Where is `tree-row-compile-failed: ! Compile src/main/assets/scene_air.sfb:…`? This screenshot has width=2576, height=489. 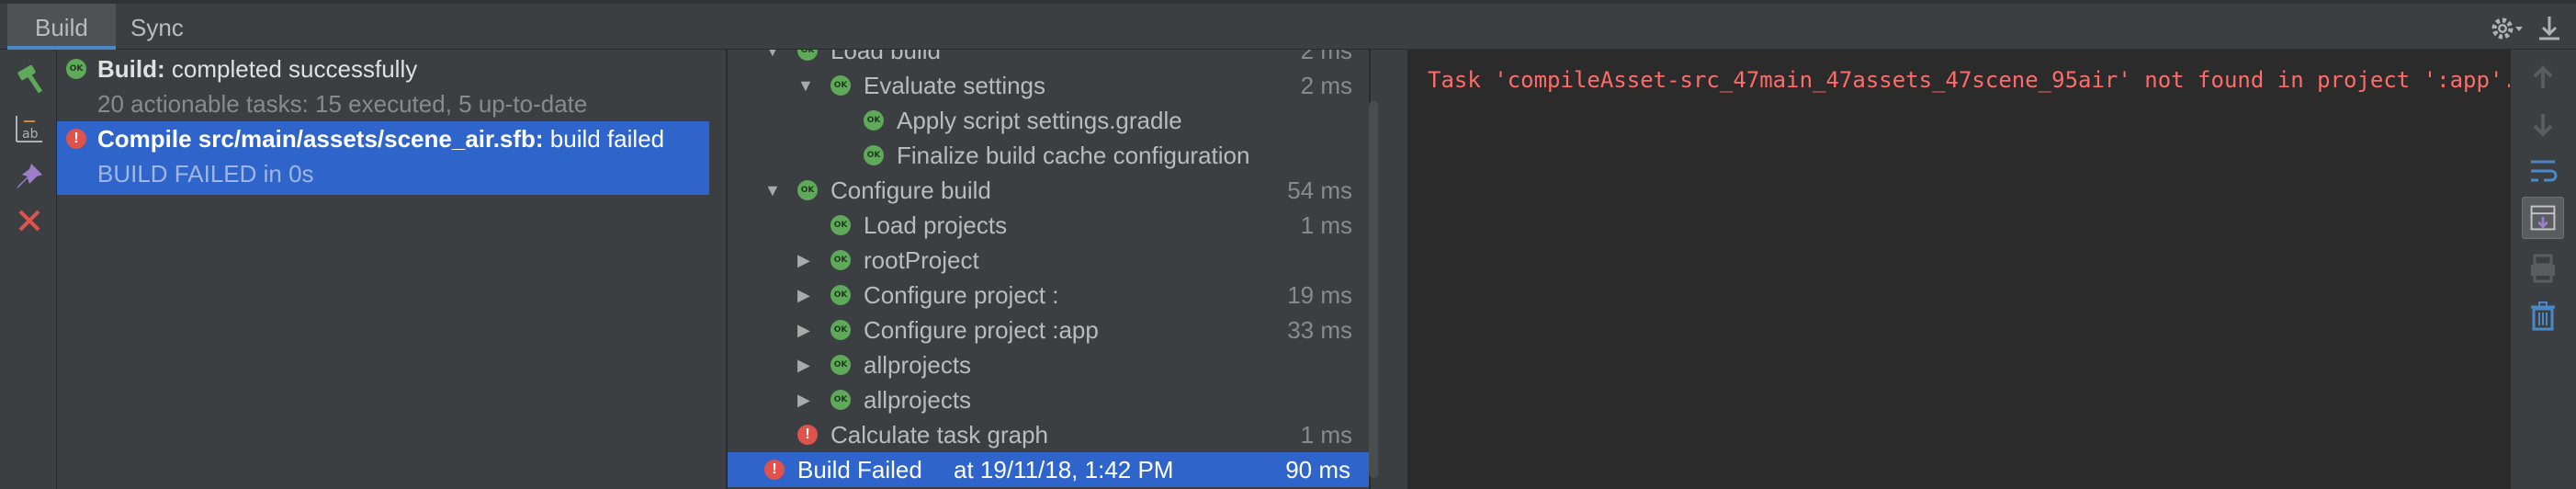 tree-row-compile-failed: ! Compile src/main/assets/scene_air.sfb:… is located at coordinates (383, 158).